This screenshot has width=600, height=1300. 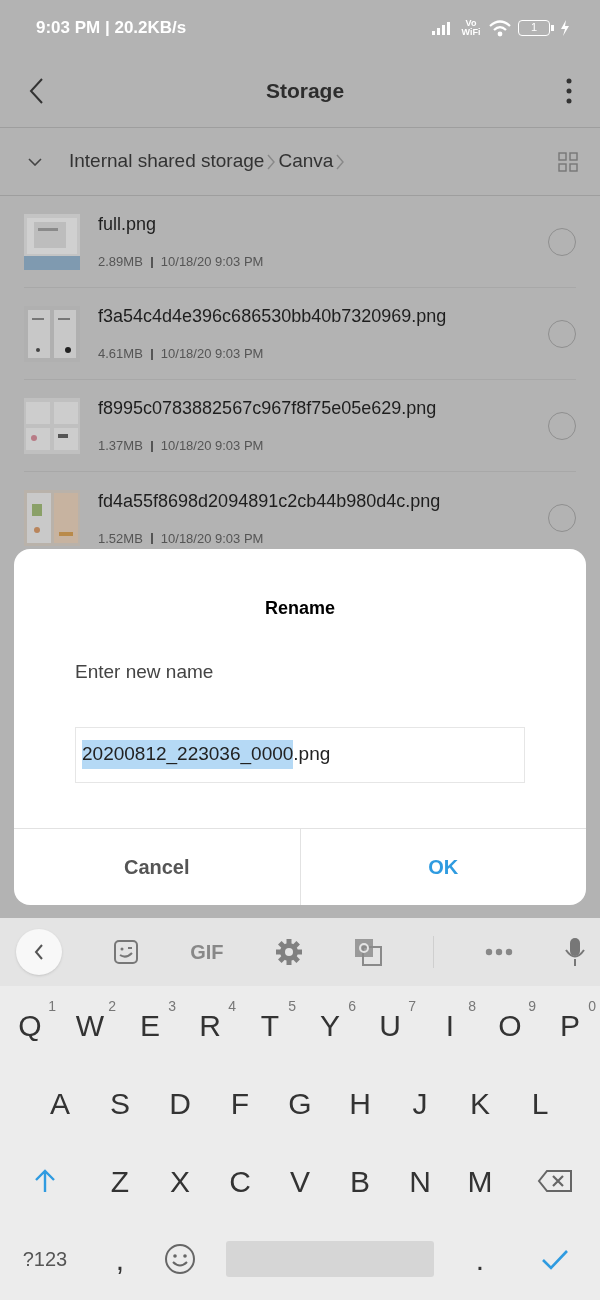 I want to click on sticker-icon, so click(x=126, y=952).